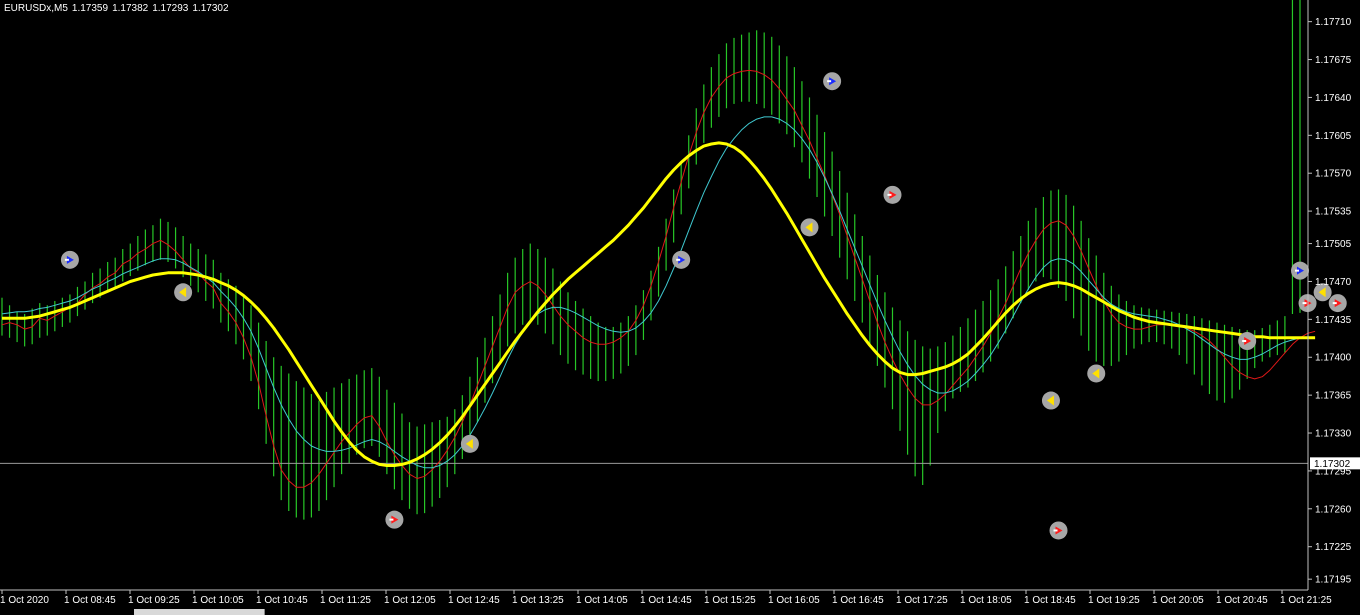 The height and width of the screenshot is (615, 1360). What do you see at coordinates (154, 600) in the screenshot?
I see `time-tick-label: 1 Oct 09:25` at bounding box center [154, 600].